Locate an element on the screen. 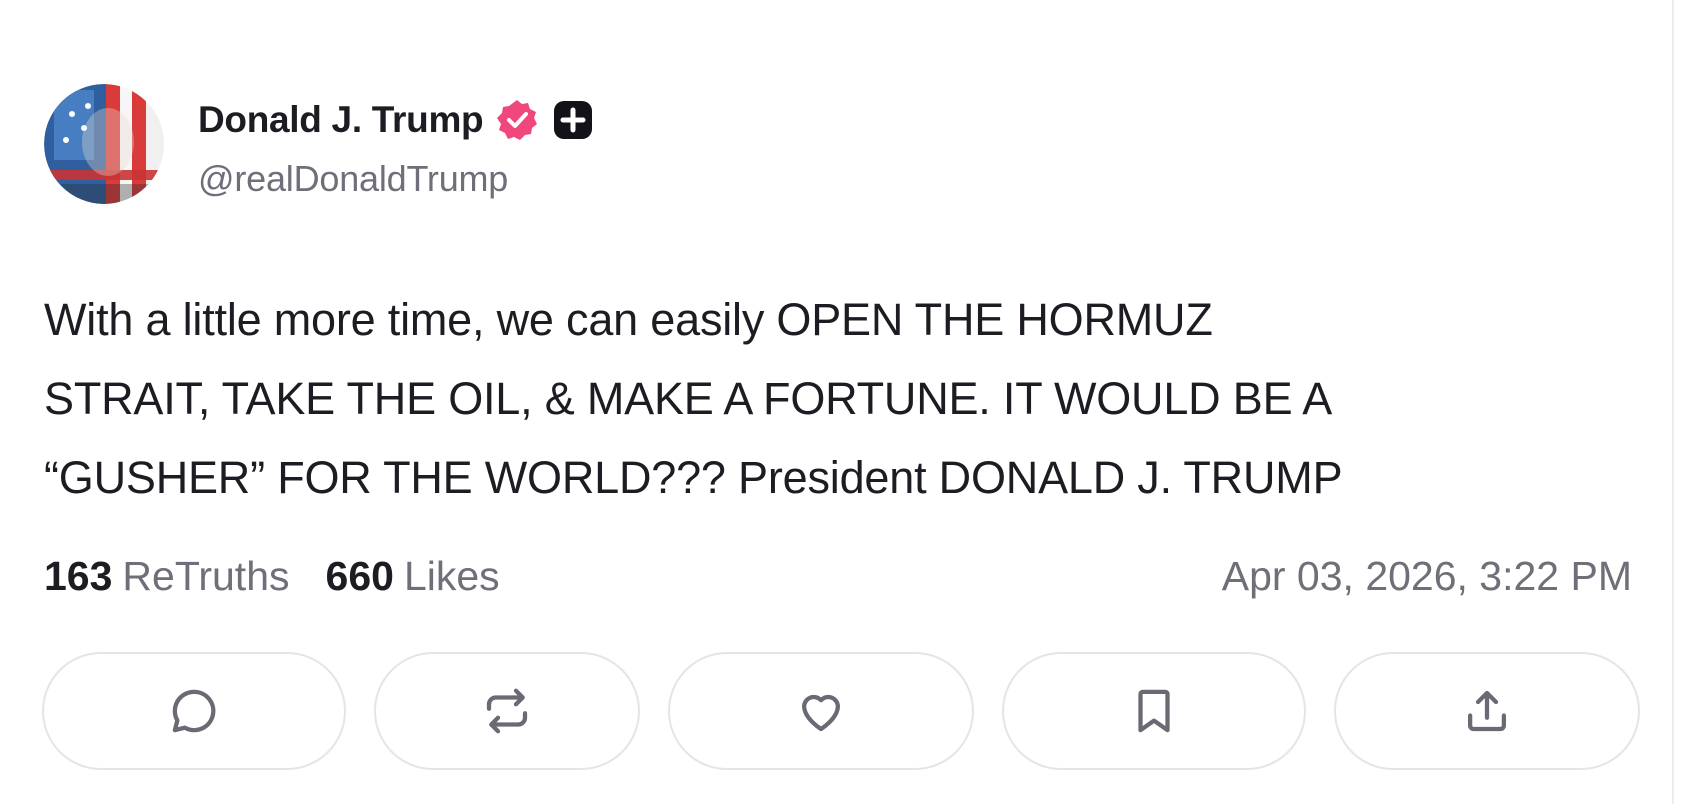 Image resolution: width=1688 pixels, height=804 pixels. bookmark-button is located at coordinates (1154, 711).